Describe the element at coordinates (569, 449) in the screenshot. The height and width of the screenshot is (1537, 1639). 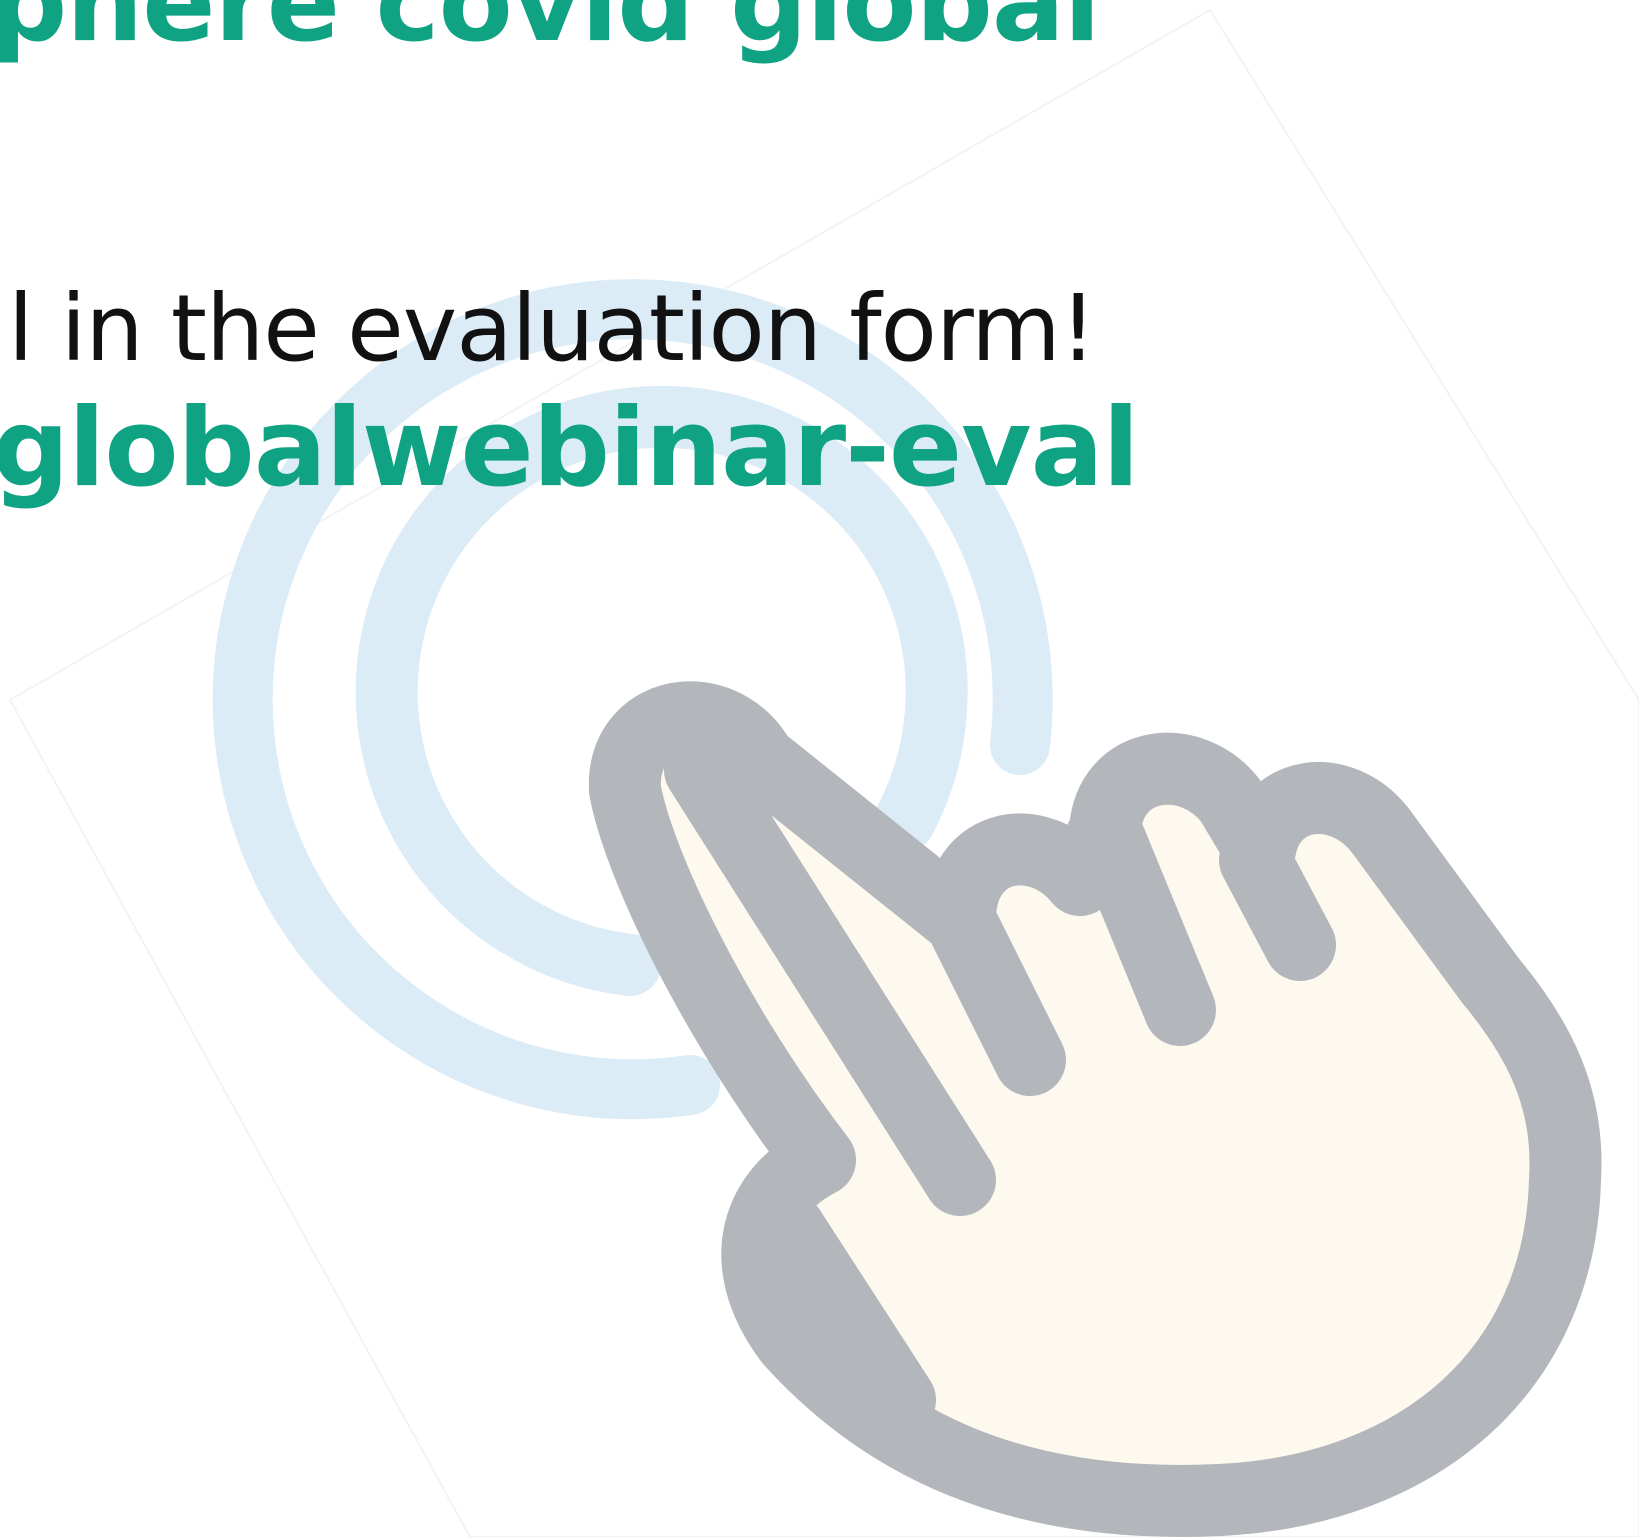
I see `evaluation-link: globalwebinar-eval` at that location.